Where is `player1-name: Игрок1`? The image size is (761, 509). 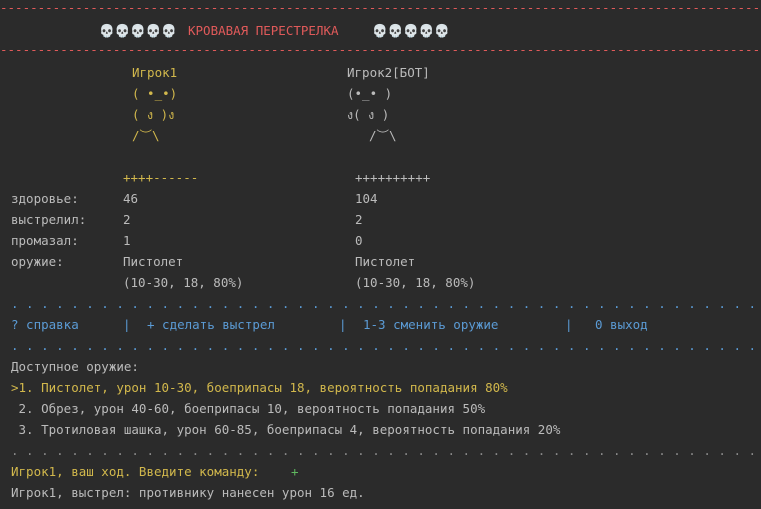 player1-name: Игрок1 is located at coordinates (155, 72).